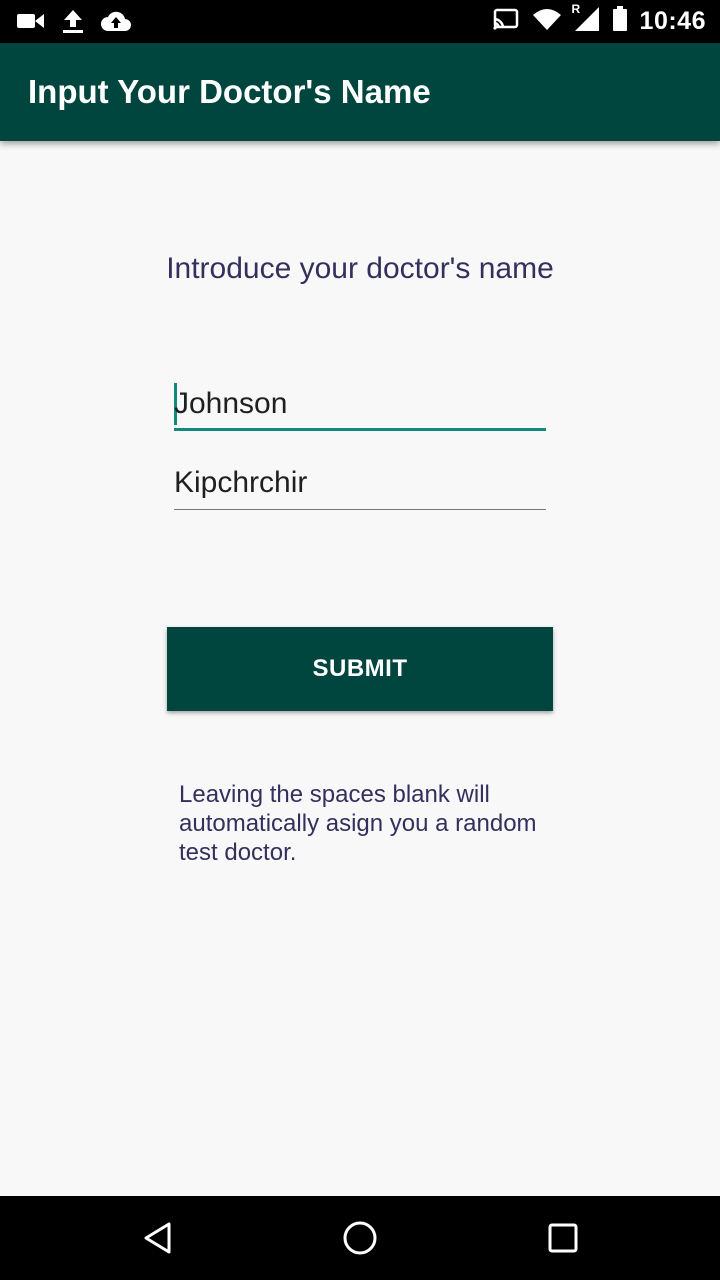  Describe the element at coordinates (116, 23) in the screenshot. I see `cloud-upload-icon` at that location.